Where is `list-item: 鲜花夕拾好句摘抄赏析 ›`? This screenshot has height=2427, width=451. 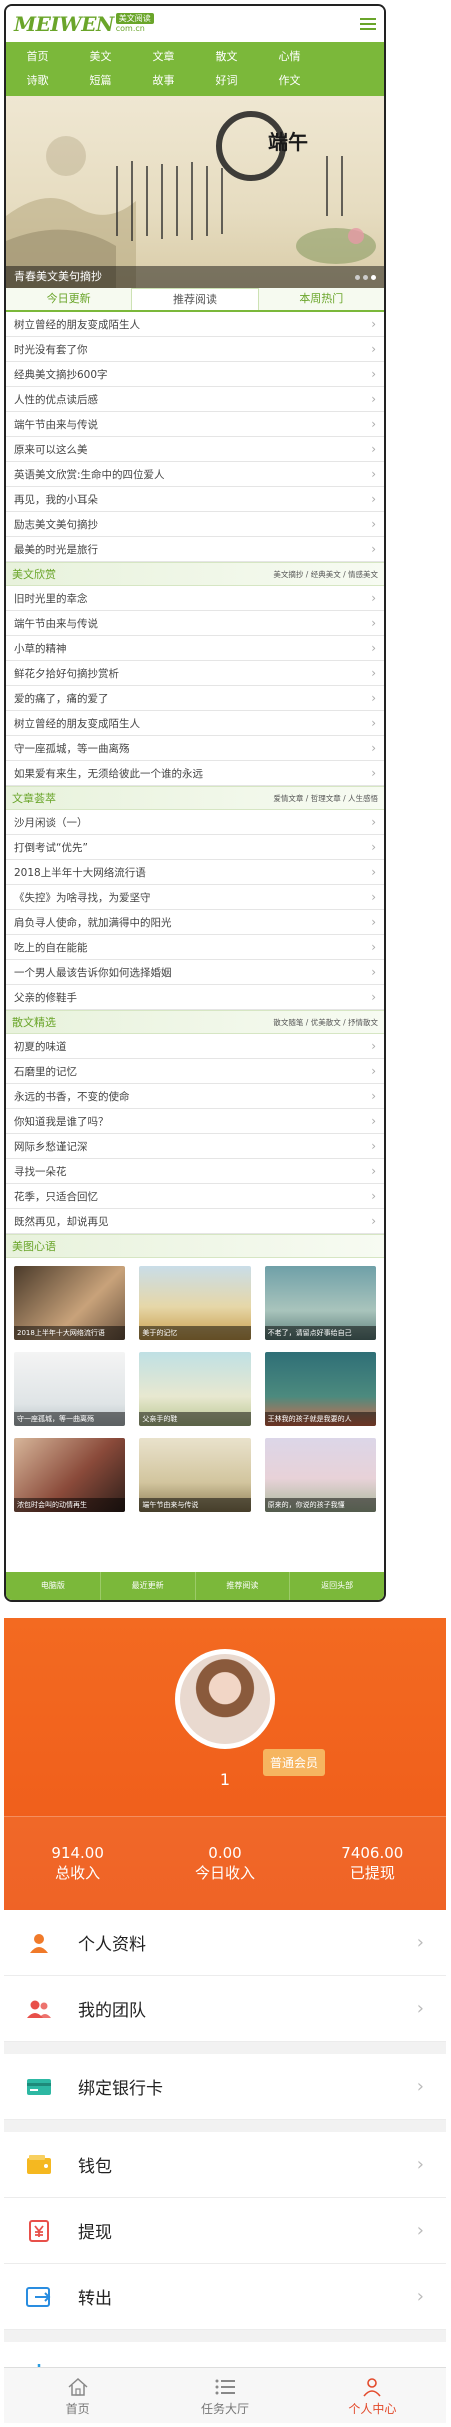
list-item: 鲜花夕拾好句摘抄赏析 › is located at coordinates (195, 673).